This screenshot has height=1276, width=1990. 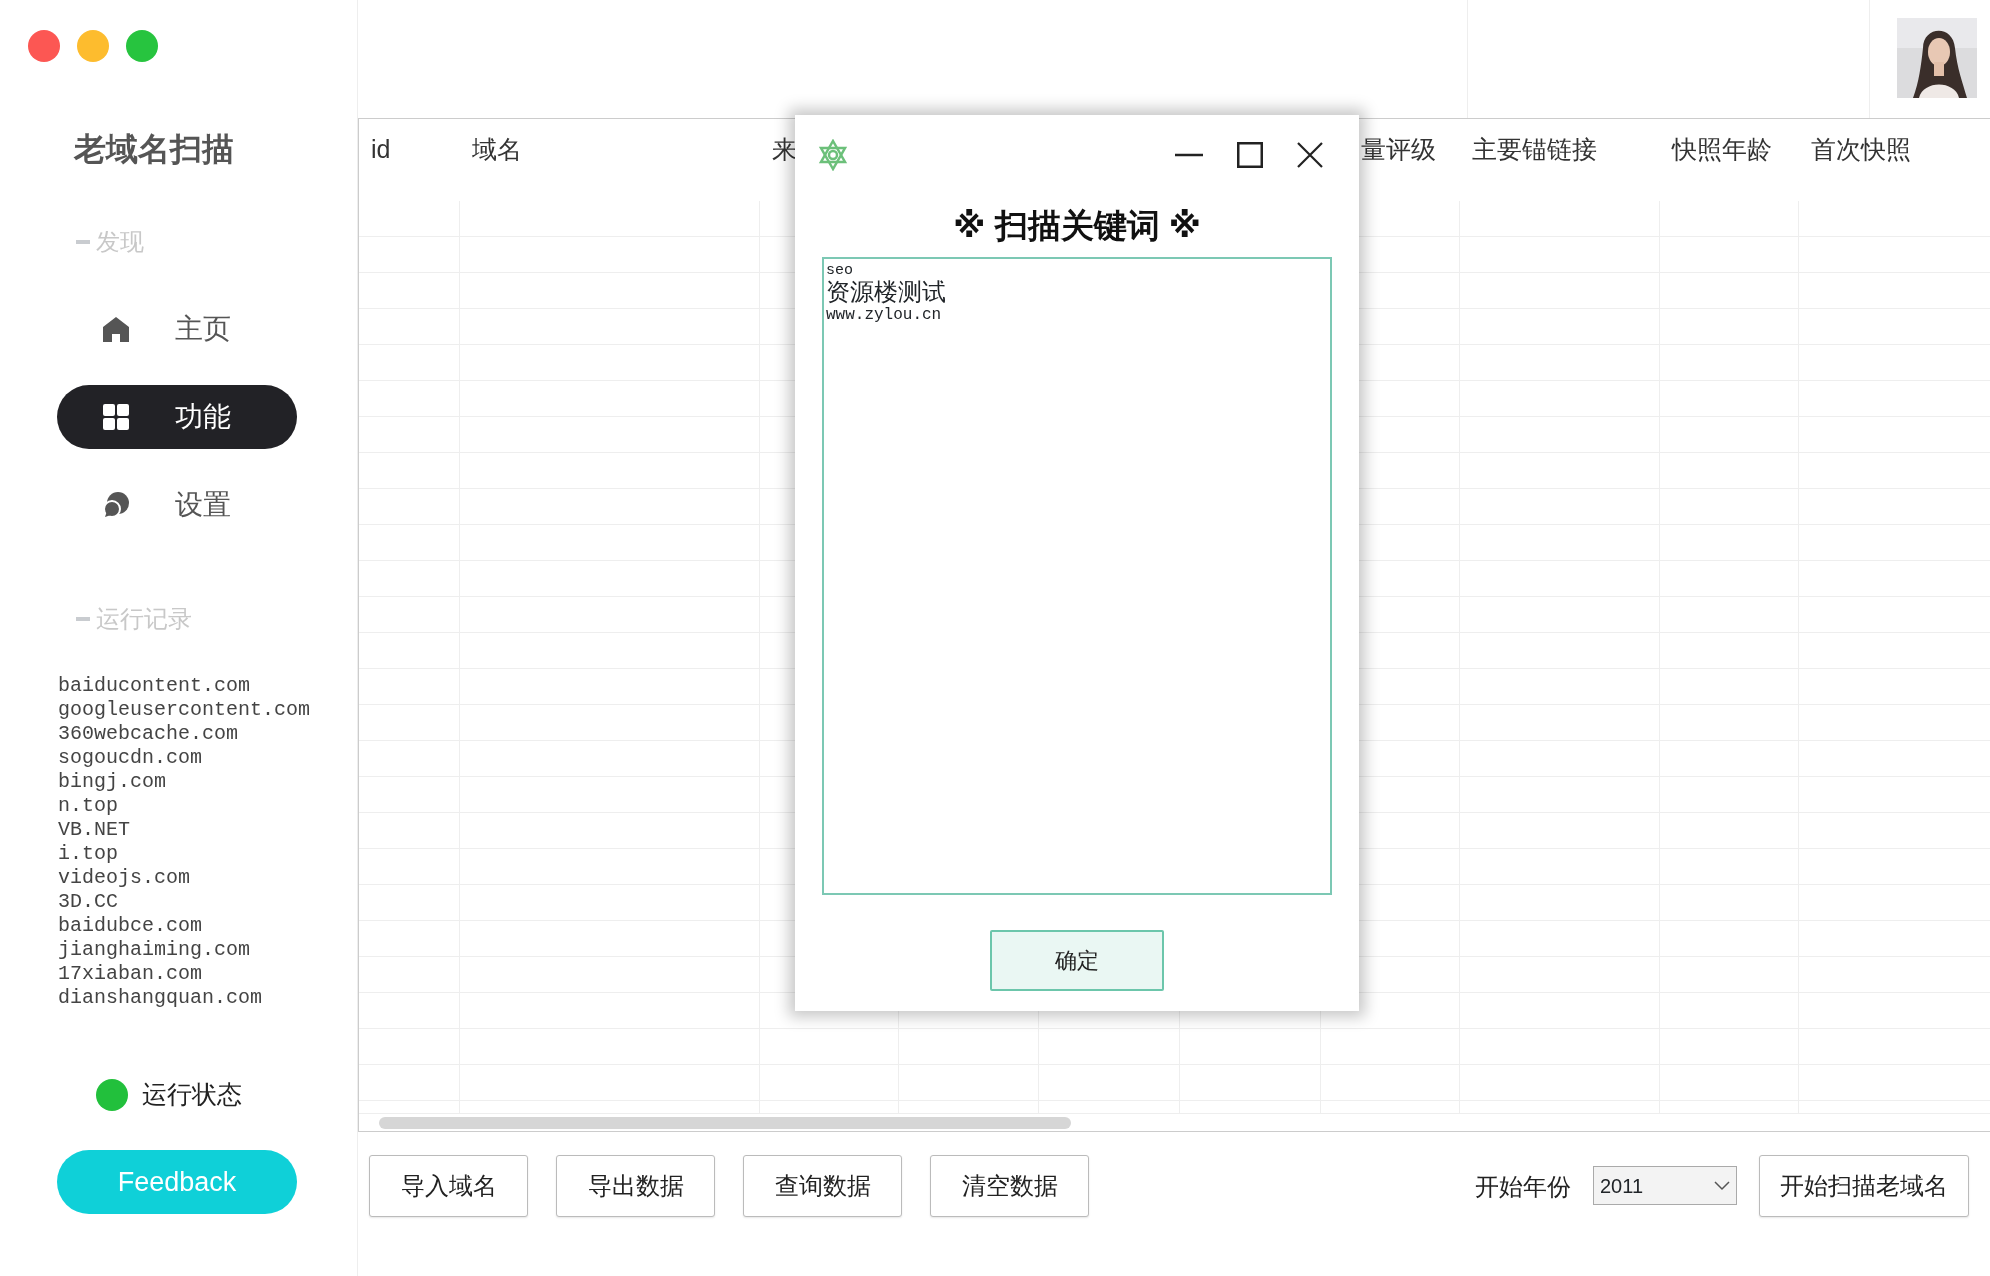 What do you see at coordinates (88, 806) in the screenshot?
I see `log-entry: n.top` at bounding box center [88, 806].